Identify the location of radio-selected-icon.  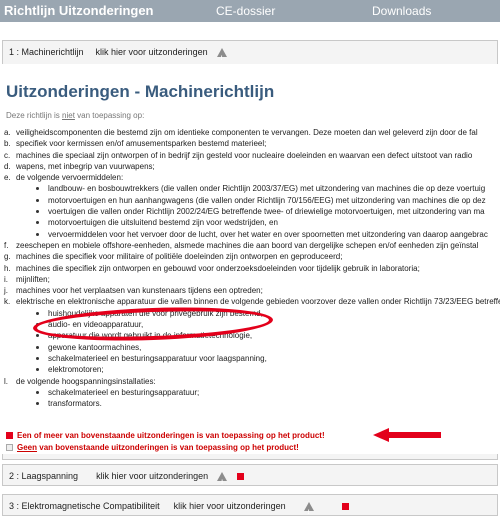
(9, 435).